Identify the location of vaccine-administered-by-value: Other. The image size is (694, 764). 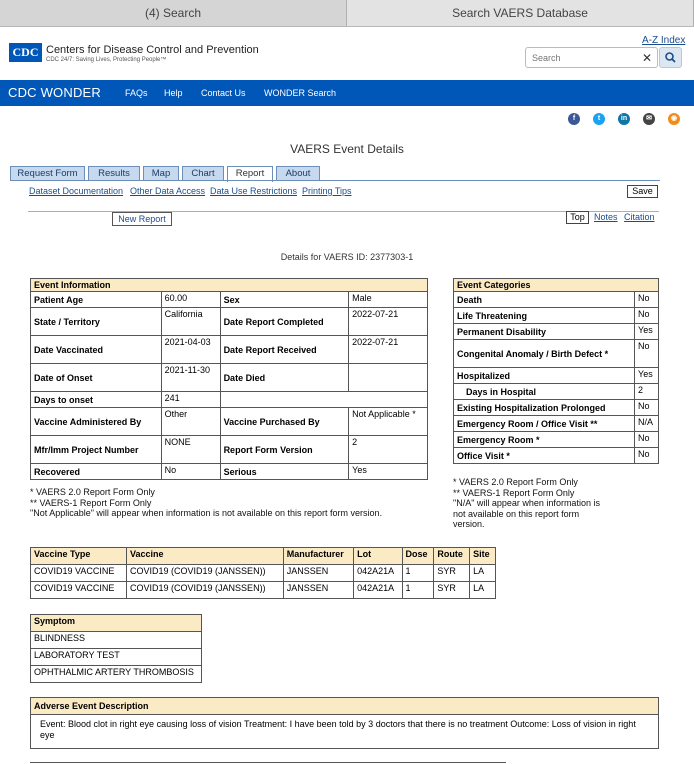
(190, 421).